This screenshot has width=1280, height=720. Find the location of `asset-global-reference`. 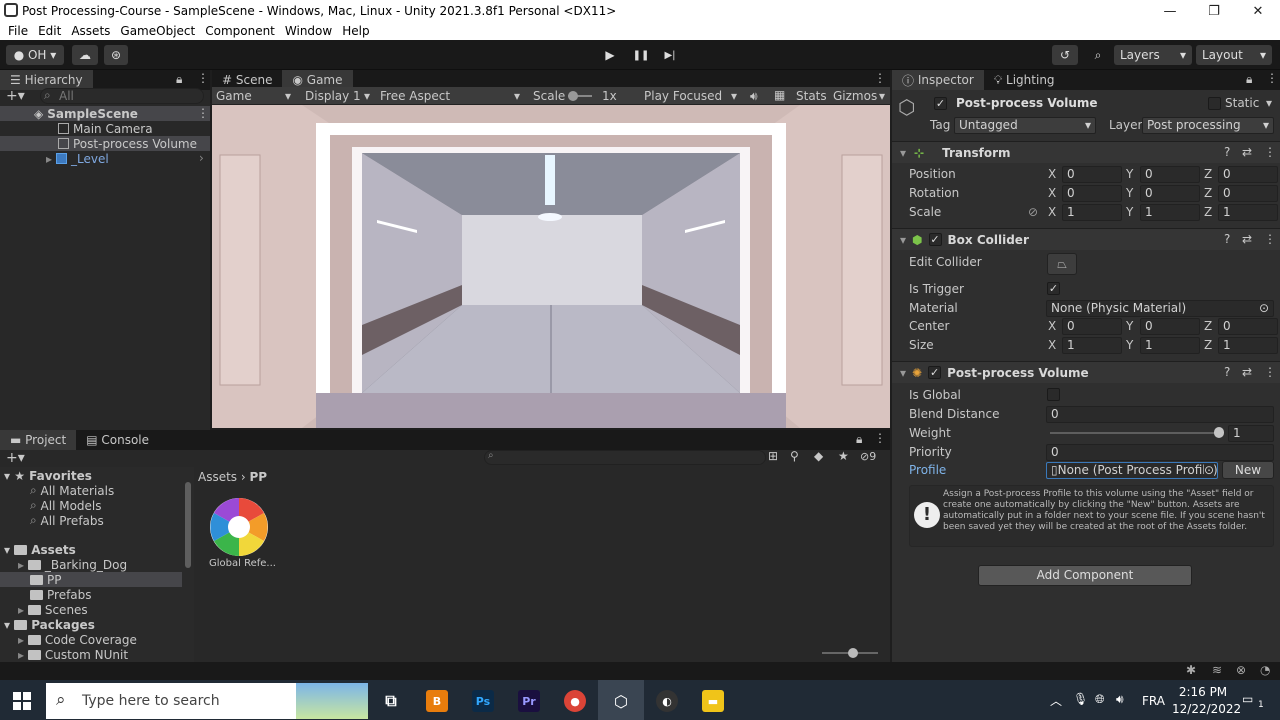

asset-global-reference is located at coordinates (239, 527).